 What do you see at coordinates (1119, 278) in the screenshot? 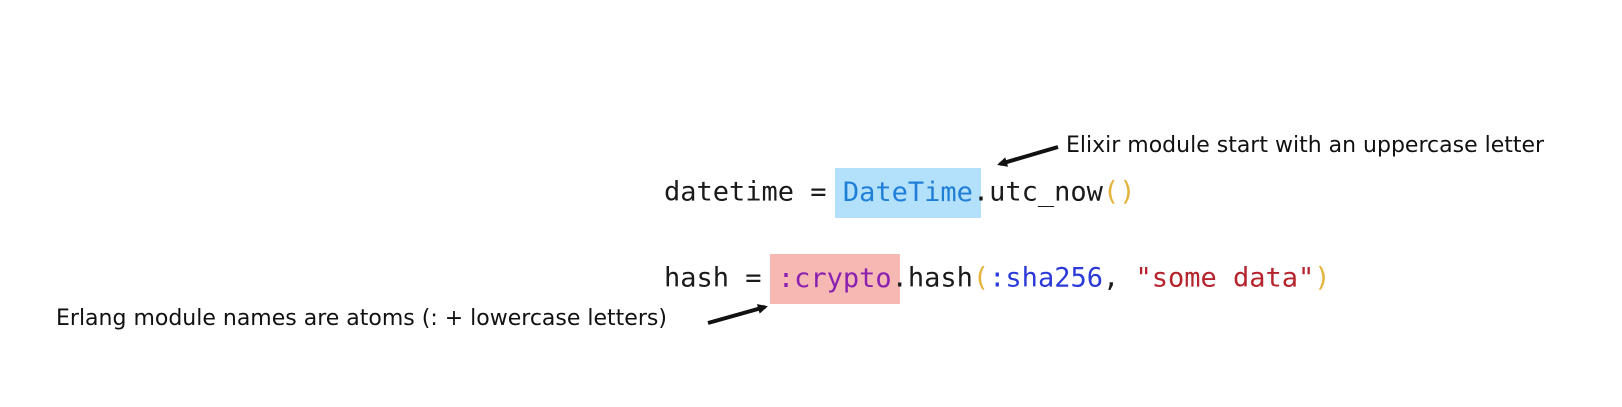
I see `comma: ,` at bounding box center [1119, 278].